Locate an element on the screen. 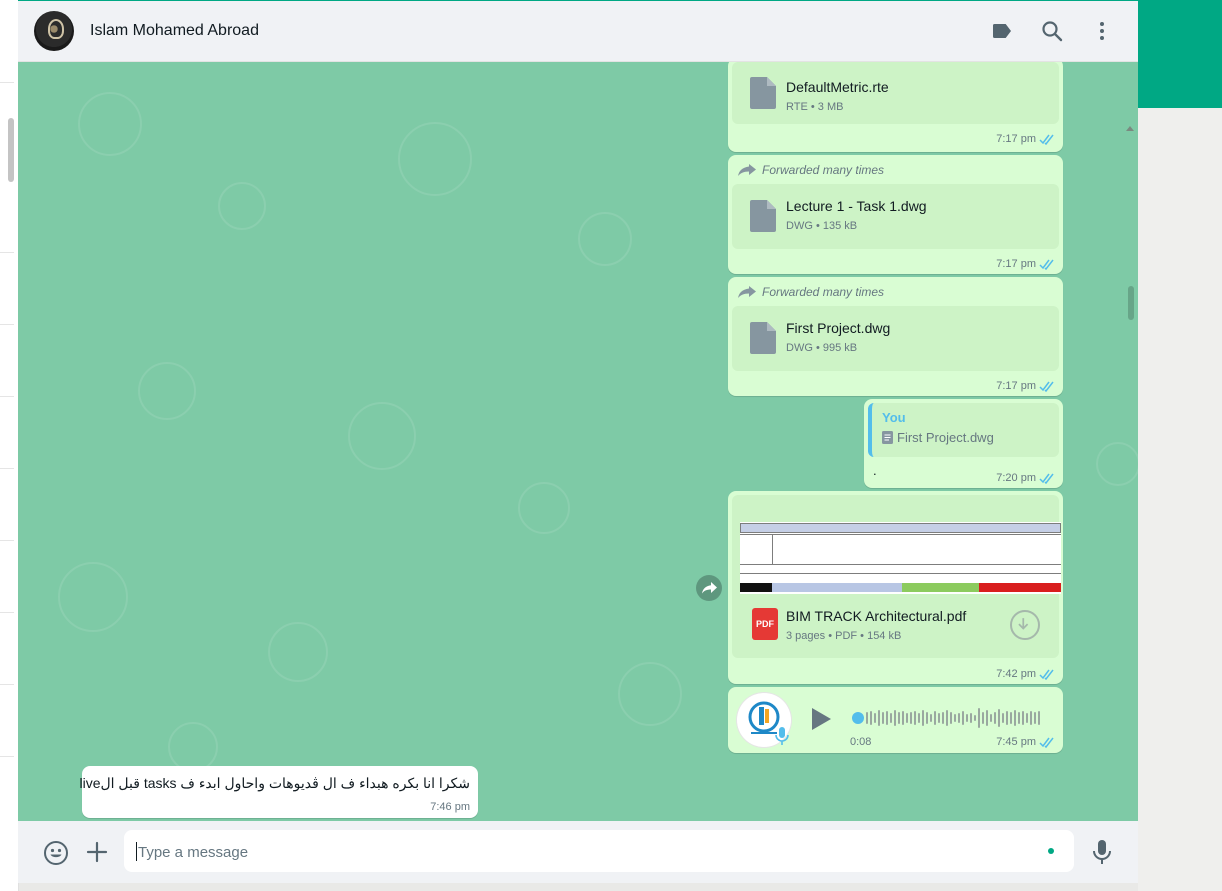 This screenshot has height=891, width=1222. message-time-row: 7:45 pm is located at coordinates (1025, 742).